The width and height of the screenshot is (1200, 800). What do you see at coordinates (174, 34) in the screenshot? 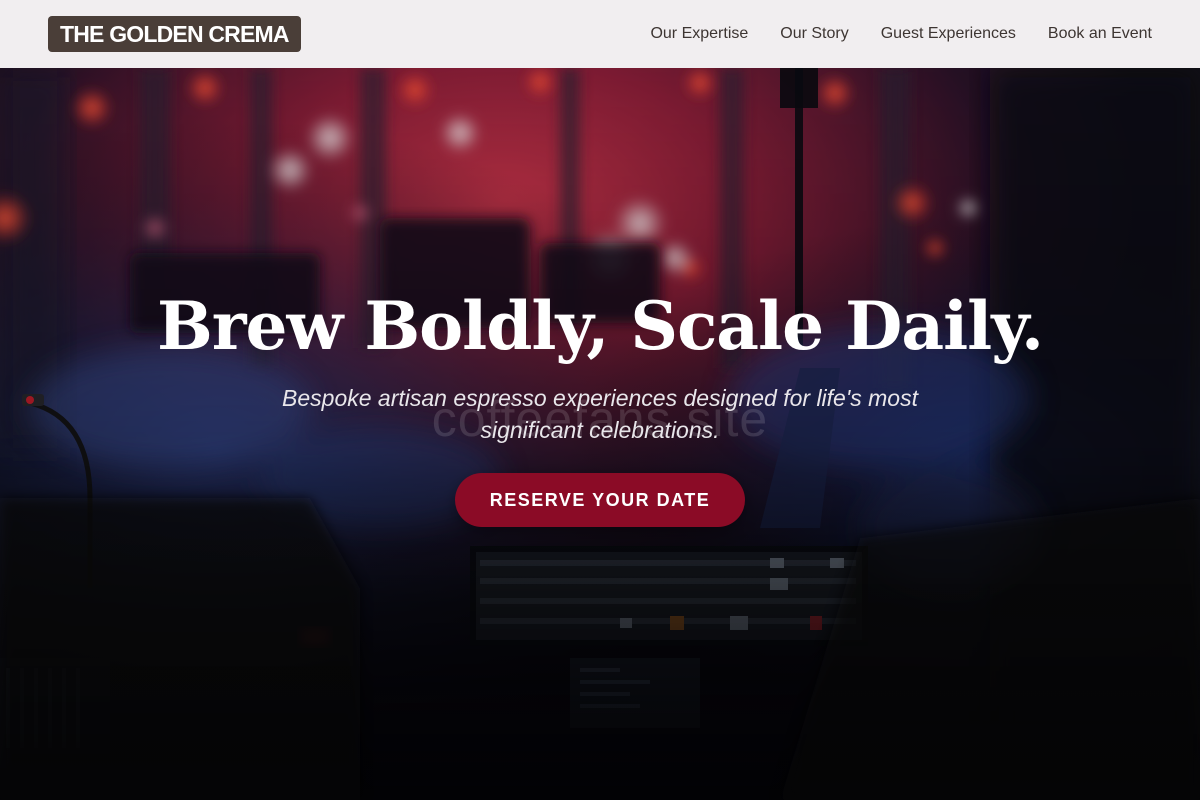
I see `brand-logo: THE GOLDEN CREMA` at bounding box center [174, 34].